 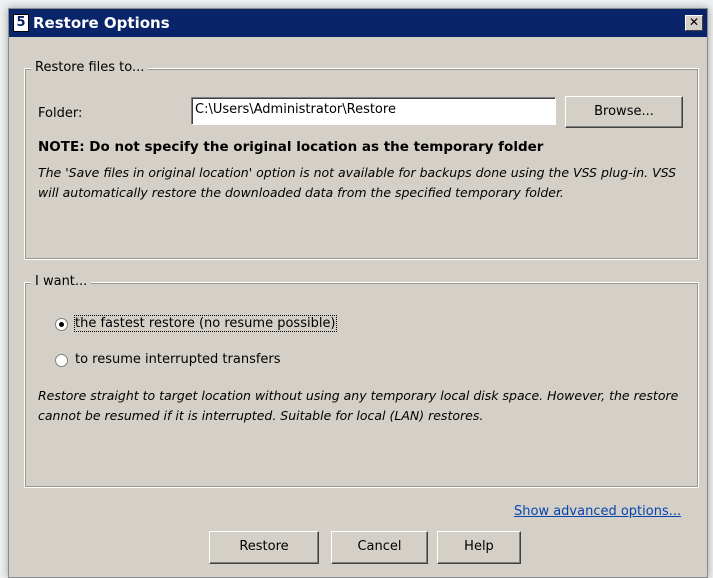 I want to click on help-button: Help, so click(x=479, y=547).